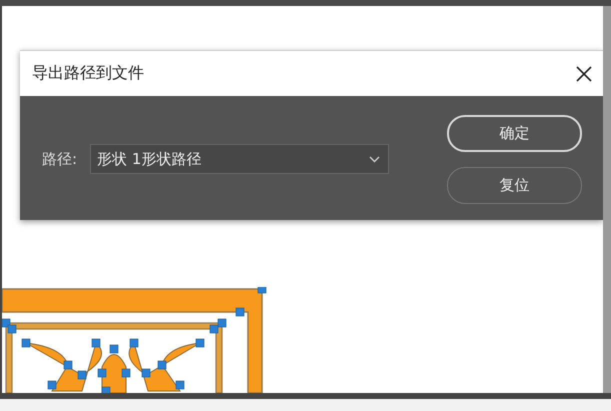 This screenshot has width=611, height=411. I want to click on close-icon, so click(584, 73).